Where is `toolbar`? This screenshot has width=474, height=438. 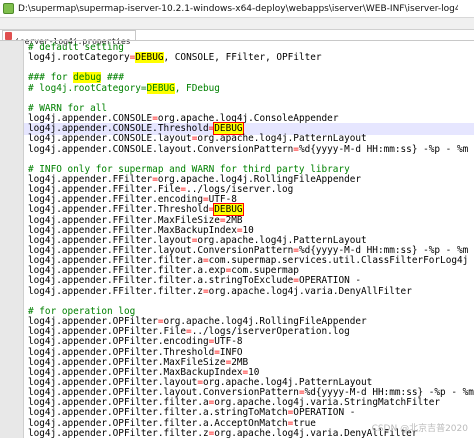
toolbar is located at coordinates (237, 24).